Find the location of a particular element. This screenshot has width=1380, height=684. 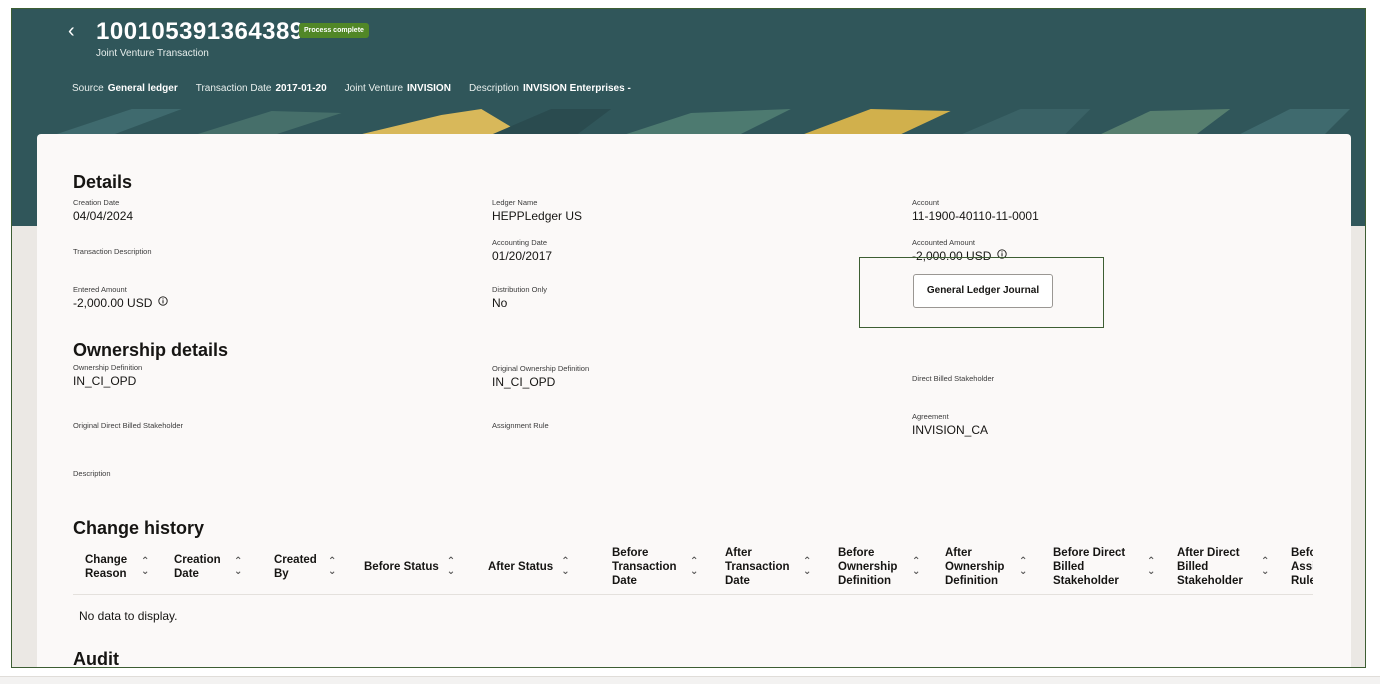

general-ledger-journal-button: General Ledger Journal is located at coordinates (983, 291).